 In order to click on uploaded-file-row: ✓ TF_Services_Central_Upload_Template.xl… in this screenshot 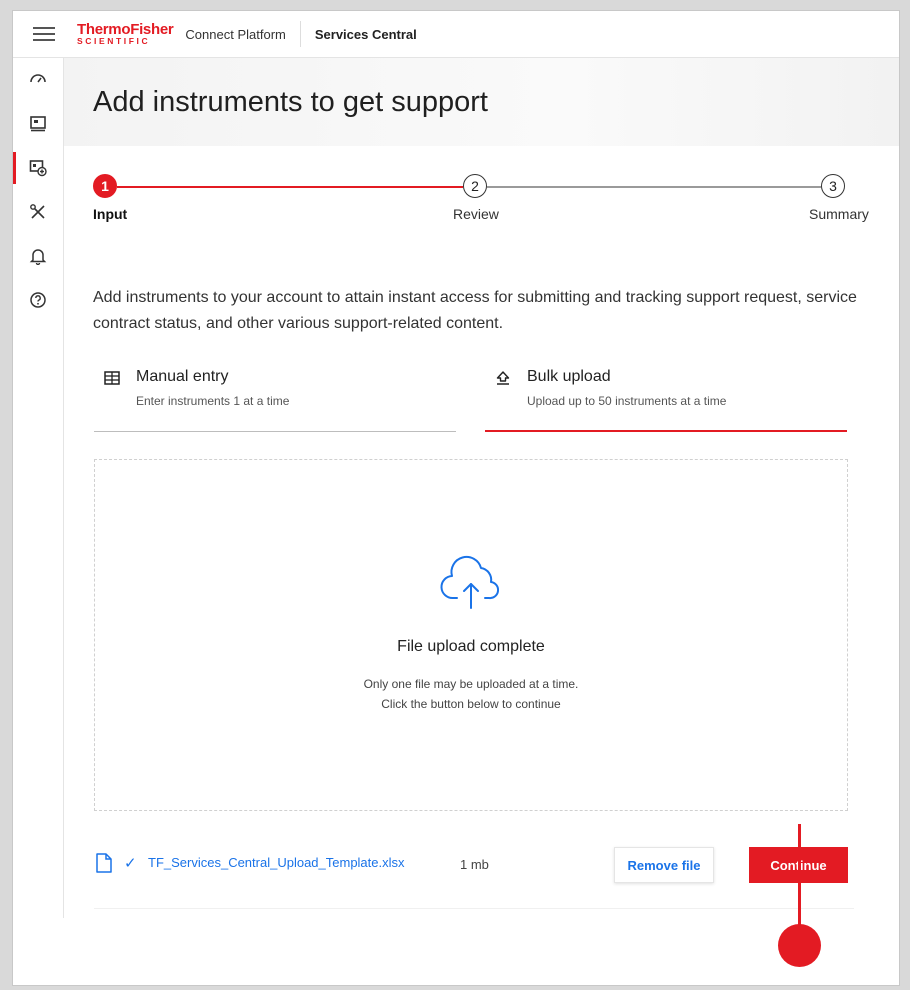, I will do `click(474, 865)`.